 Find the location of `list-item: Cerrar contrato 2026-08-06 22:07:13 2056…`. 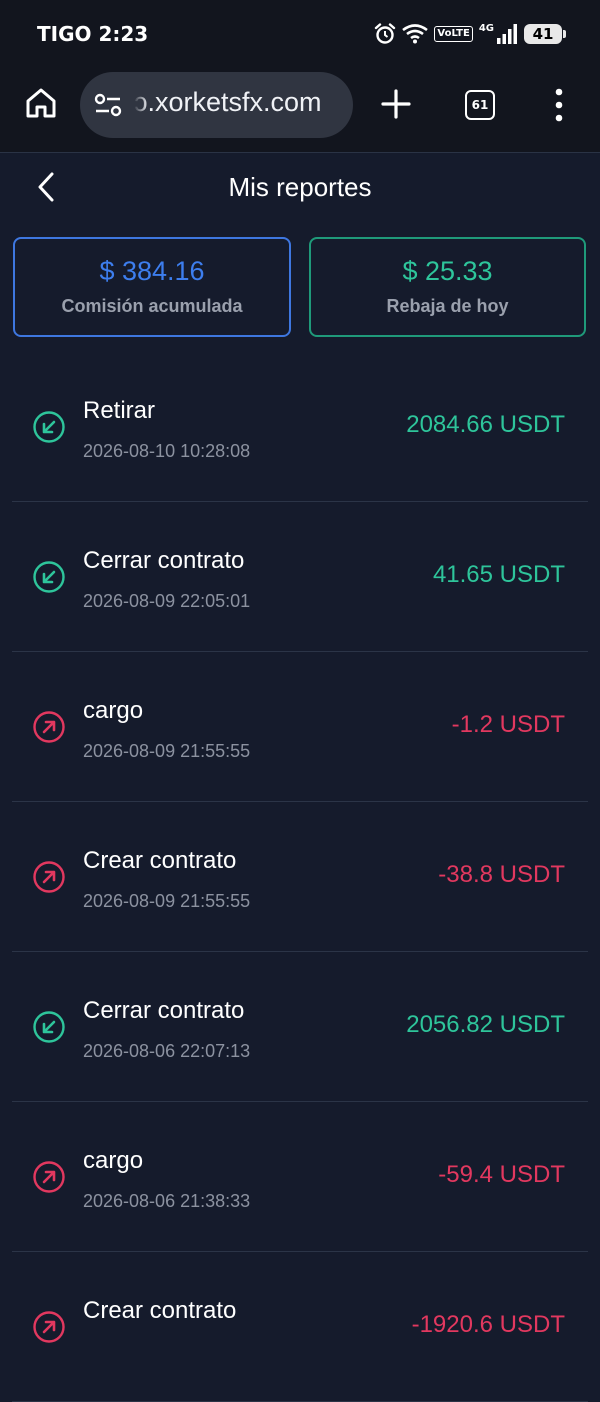

list-item: Cerrar contrato 2026-08-06 22:07:13 2056… is located at coordinates (300, 1027).